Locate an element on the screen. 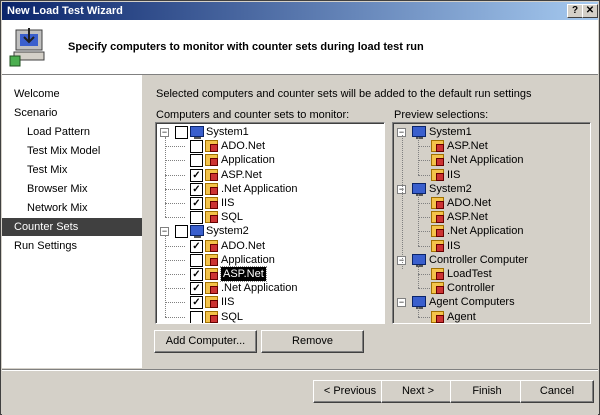  preview-node-label: ASP.Net is located at coordinates (467, 146).